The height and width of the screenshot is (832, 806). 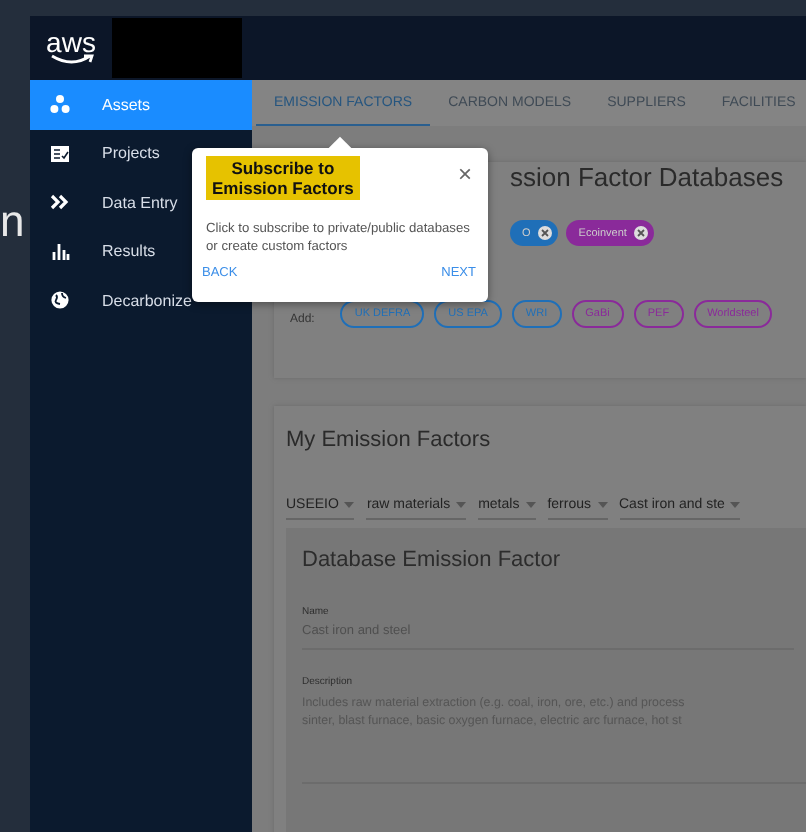 I want to click on detail-title: Database Emission Factor, so click(x=432, y=560).